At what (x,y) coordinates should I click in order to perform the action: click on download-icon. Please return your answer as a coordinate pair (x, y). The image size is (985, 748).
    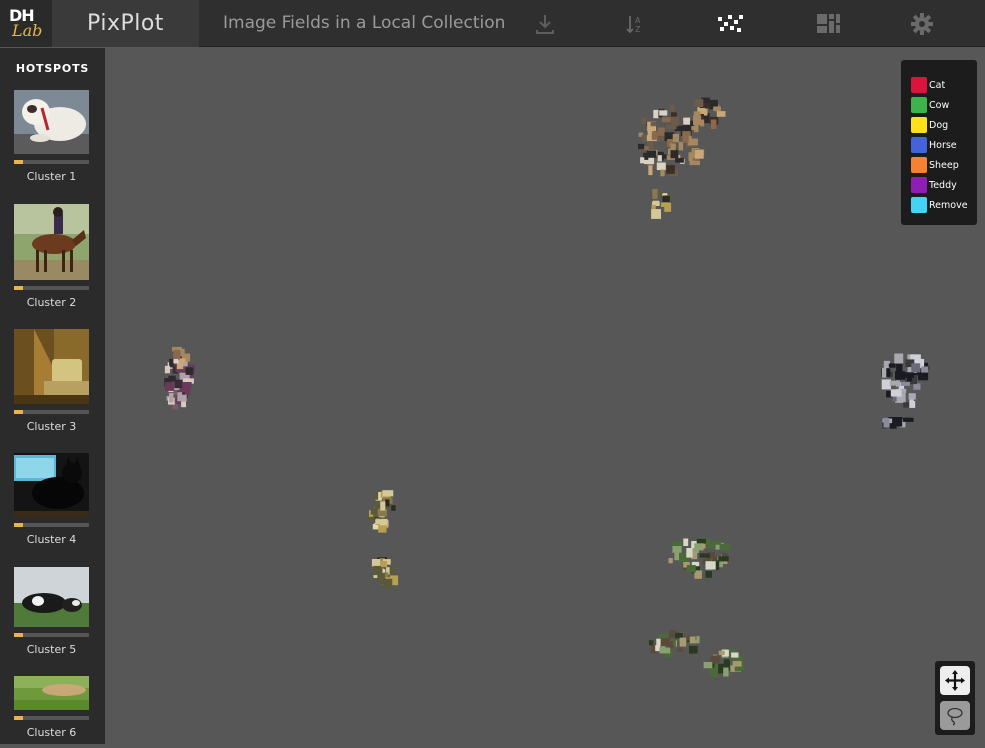
    Looking at the image, I should click on (545, 24).